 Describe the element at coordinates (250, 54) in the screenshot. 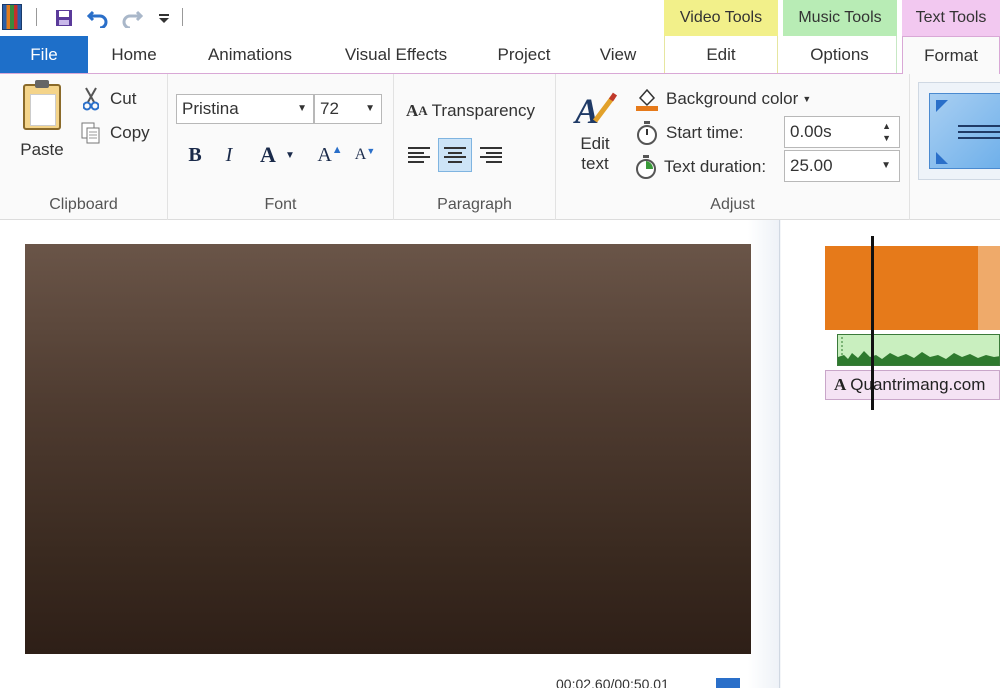

I see `tab-animations: Animations` at that location.